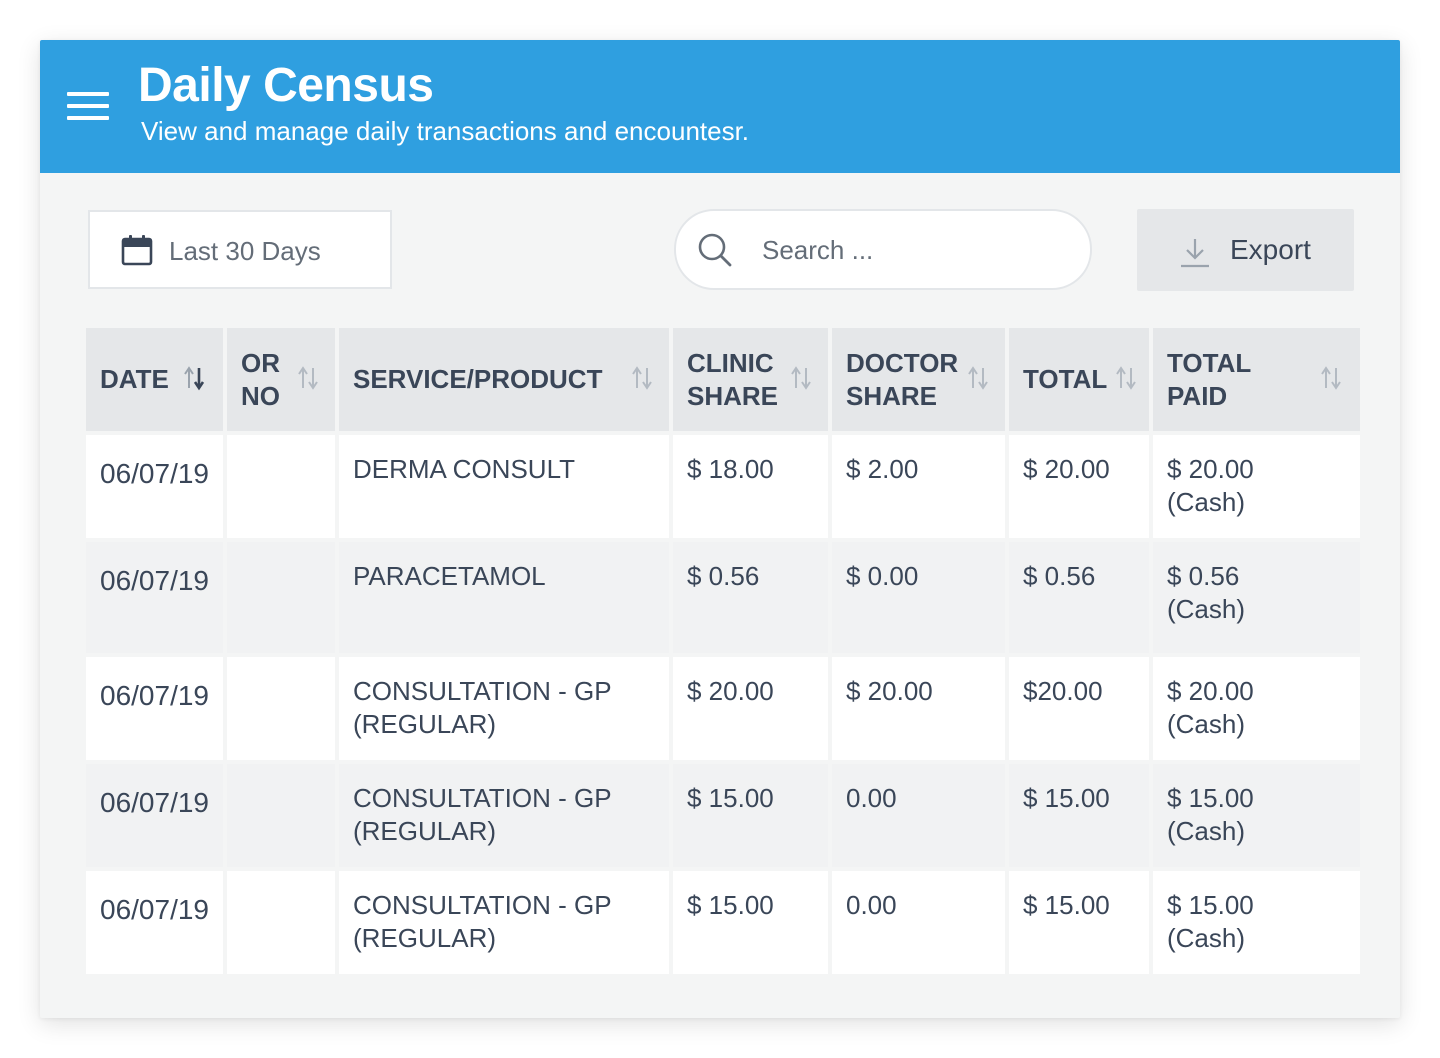  I want to click on export-label: Export, so click(1270, 249).